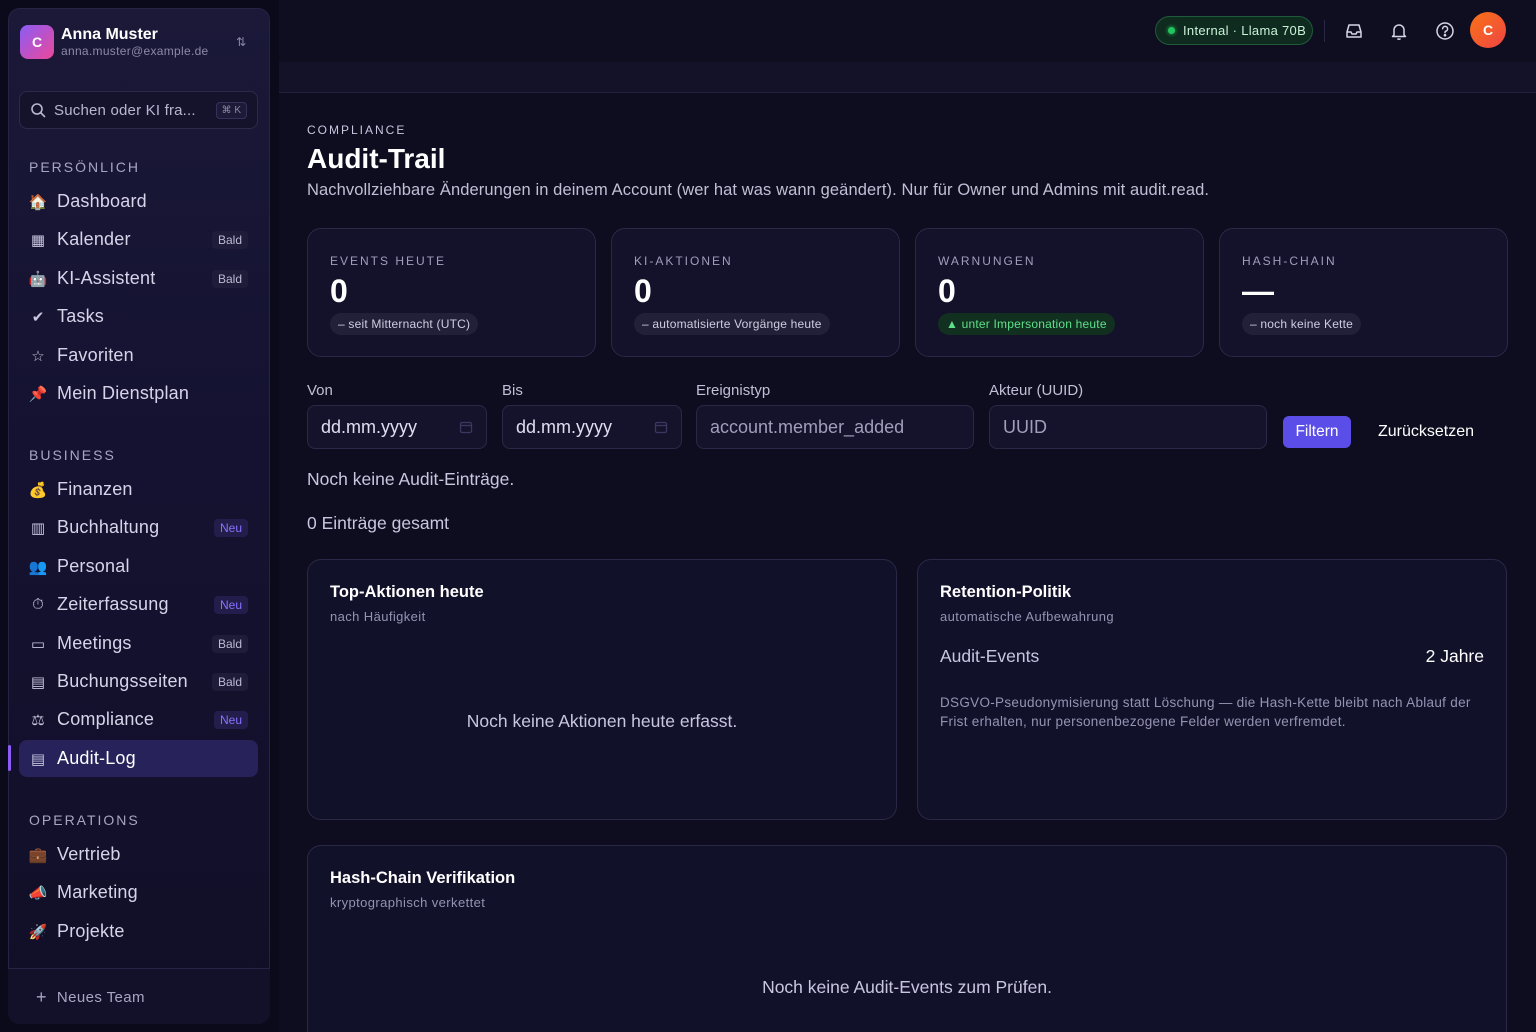 This screenshot has width=1536, height=1032. I want to click on sidebar-item-projekte: 🚀 Projekte, so click(138, 931).